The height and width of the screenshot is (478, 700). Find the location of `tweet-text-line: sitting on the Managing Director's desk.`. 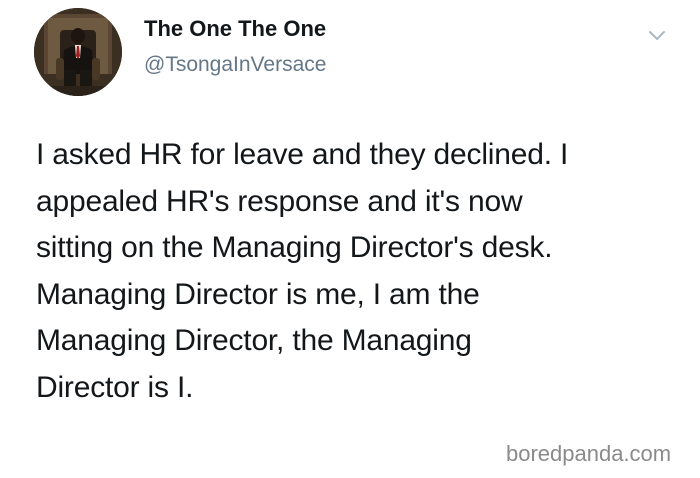

tweet-text-line: sitting on the Managing Director's desk. is located at coordinates (294, 247).